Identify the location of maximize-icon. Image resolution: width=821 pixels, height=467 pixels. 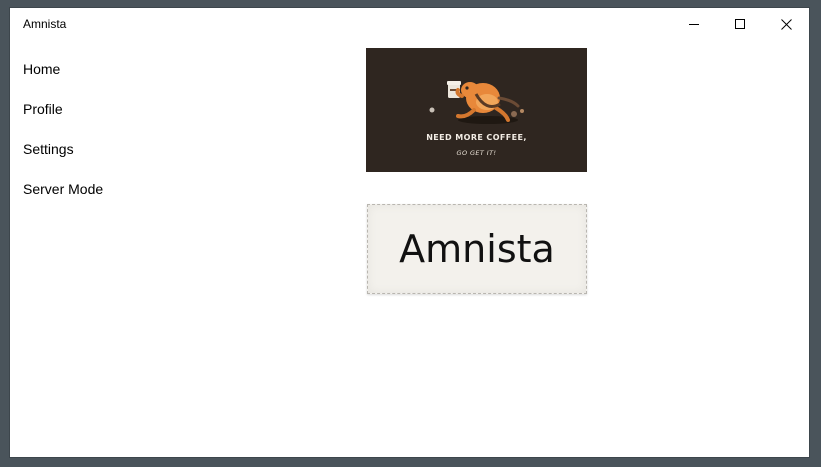
(740, 24).